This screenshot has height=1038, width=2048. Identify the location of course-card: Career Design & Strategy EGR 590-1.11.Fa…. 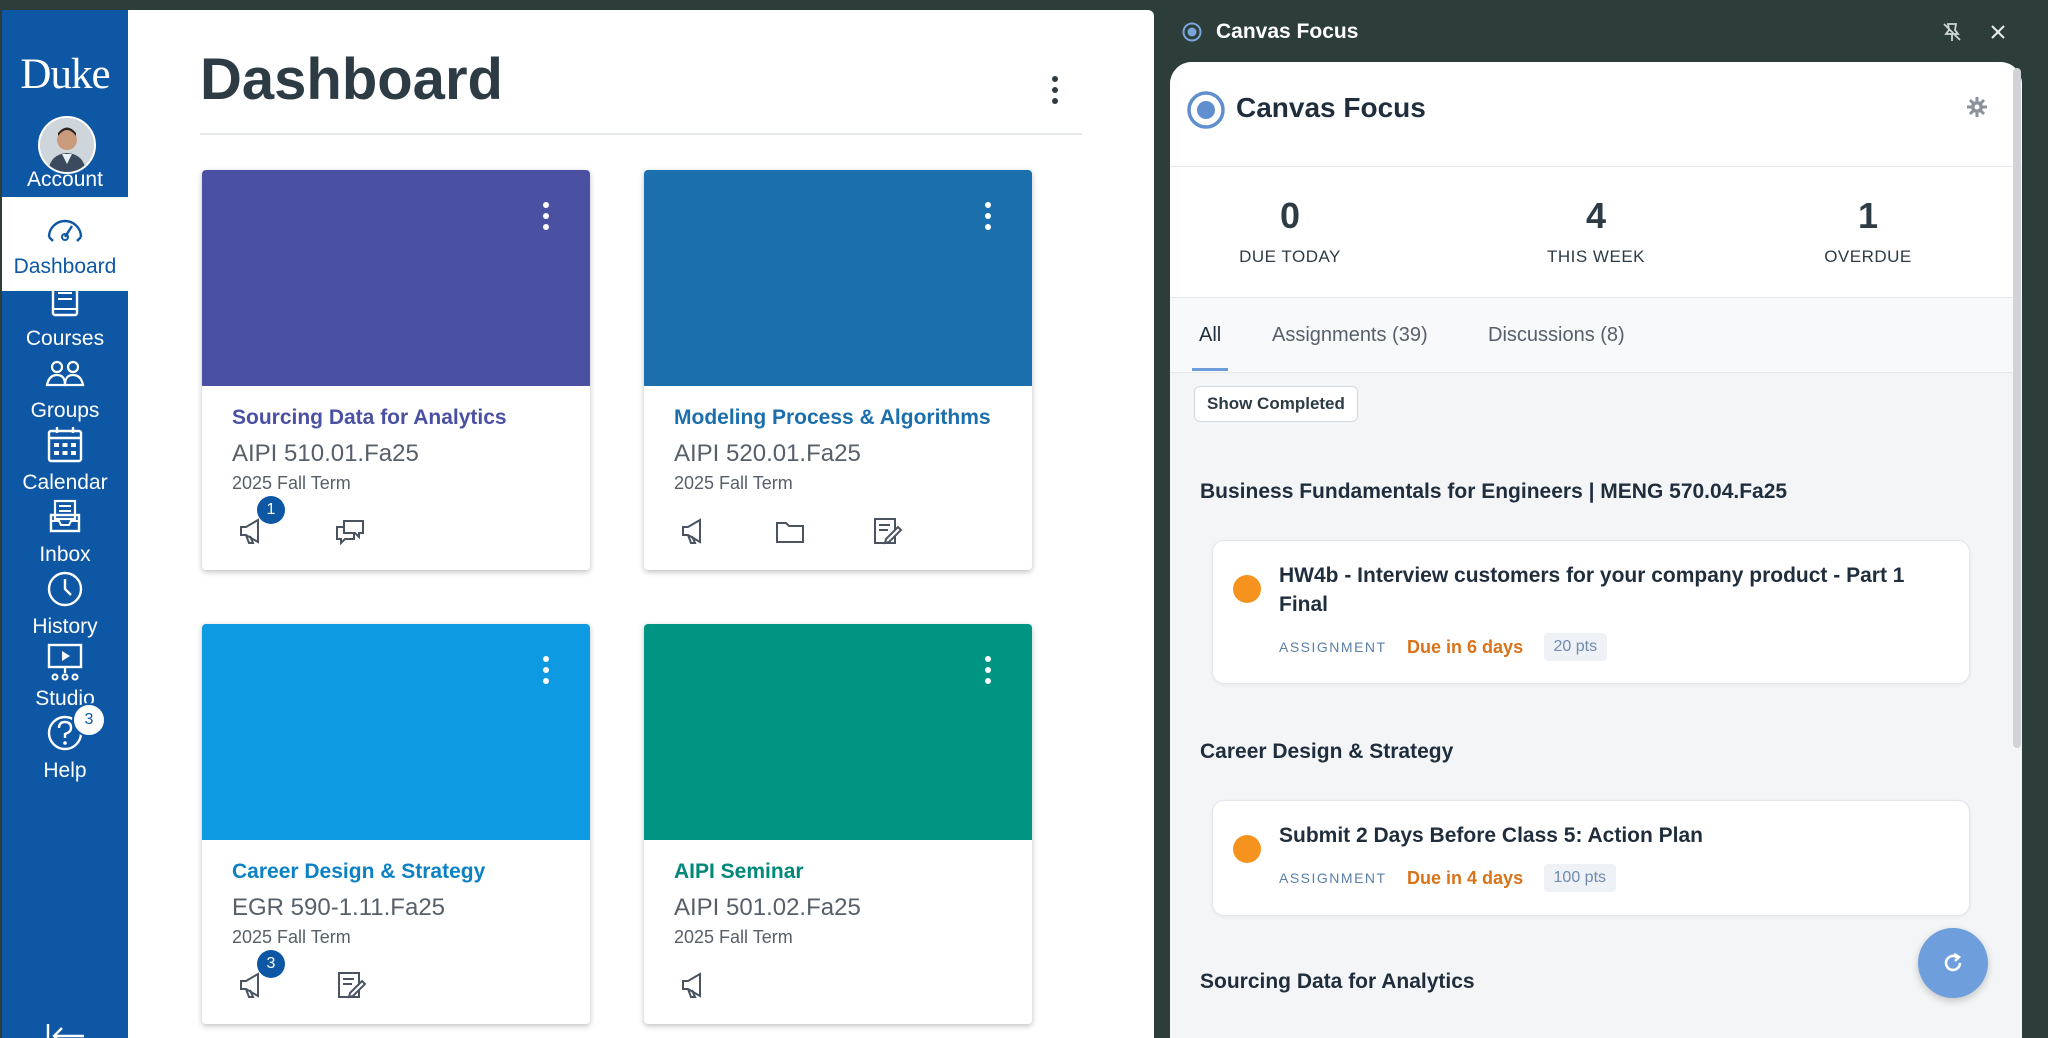
(396, 824).